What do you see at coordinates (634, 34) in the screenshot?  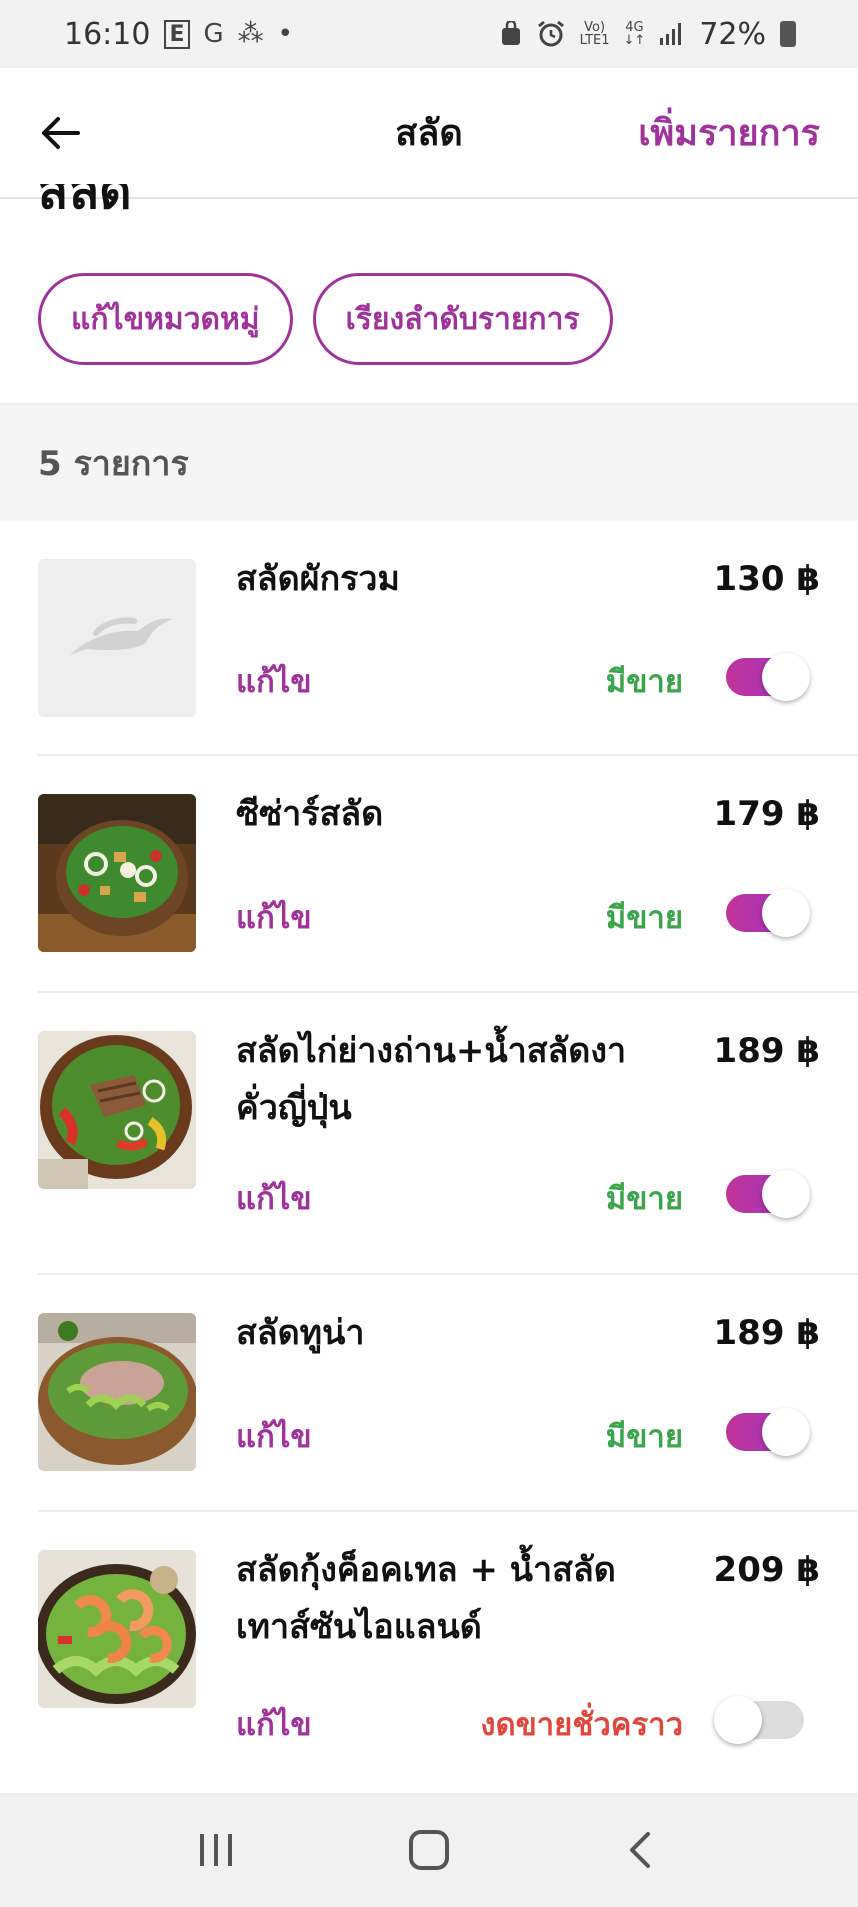 I see `data-indicator: 4G ↓↑` at bounding box center [634, 34].